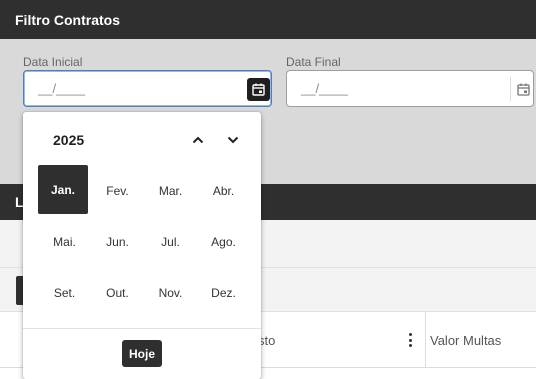  I want to click on picker-year-label: 2025, so click(68, 140).